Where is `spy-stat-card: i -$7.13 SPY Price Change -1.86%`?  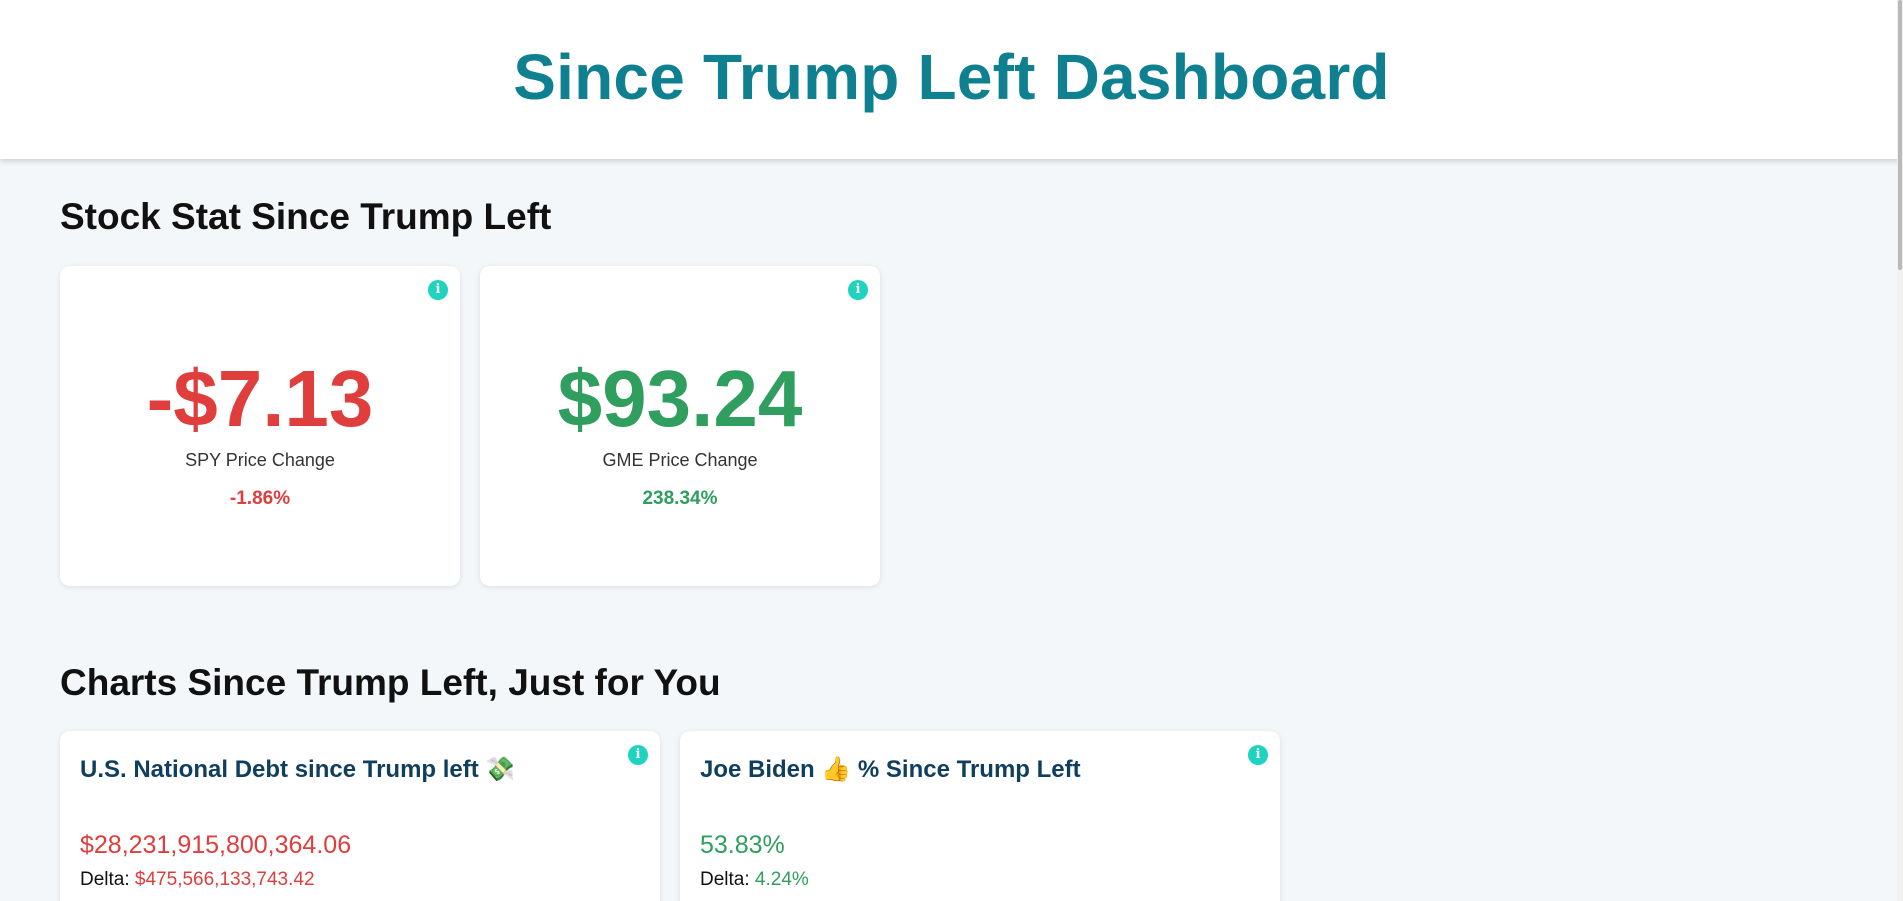
spy-stat-card: i -$7.13 SPY Price Change -1.86% is located at coordinates (260, 426).